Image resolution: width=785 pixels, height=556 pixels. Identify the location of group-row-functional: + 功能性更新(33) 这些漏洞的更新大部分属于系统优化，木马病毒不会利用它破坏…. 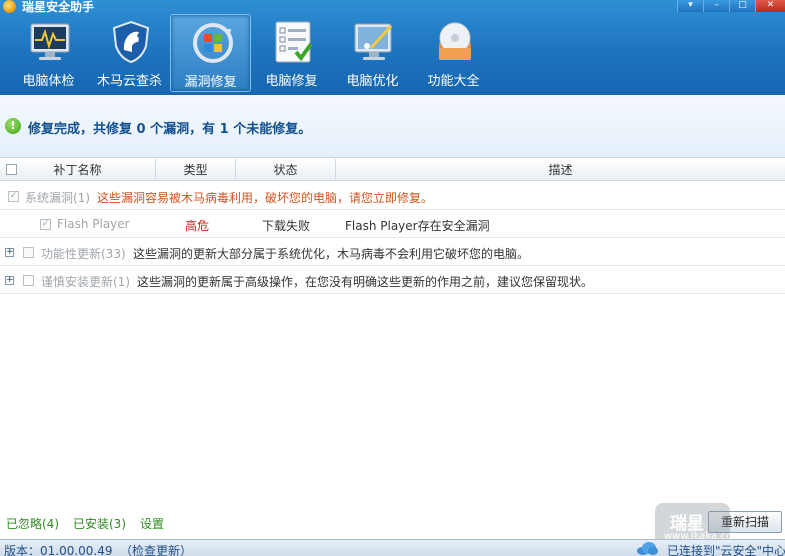
(392, 252).